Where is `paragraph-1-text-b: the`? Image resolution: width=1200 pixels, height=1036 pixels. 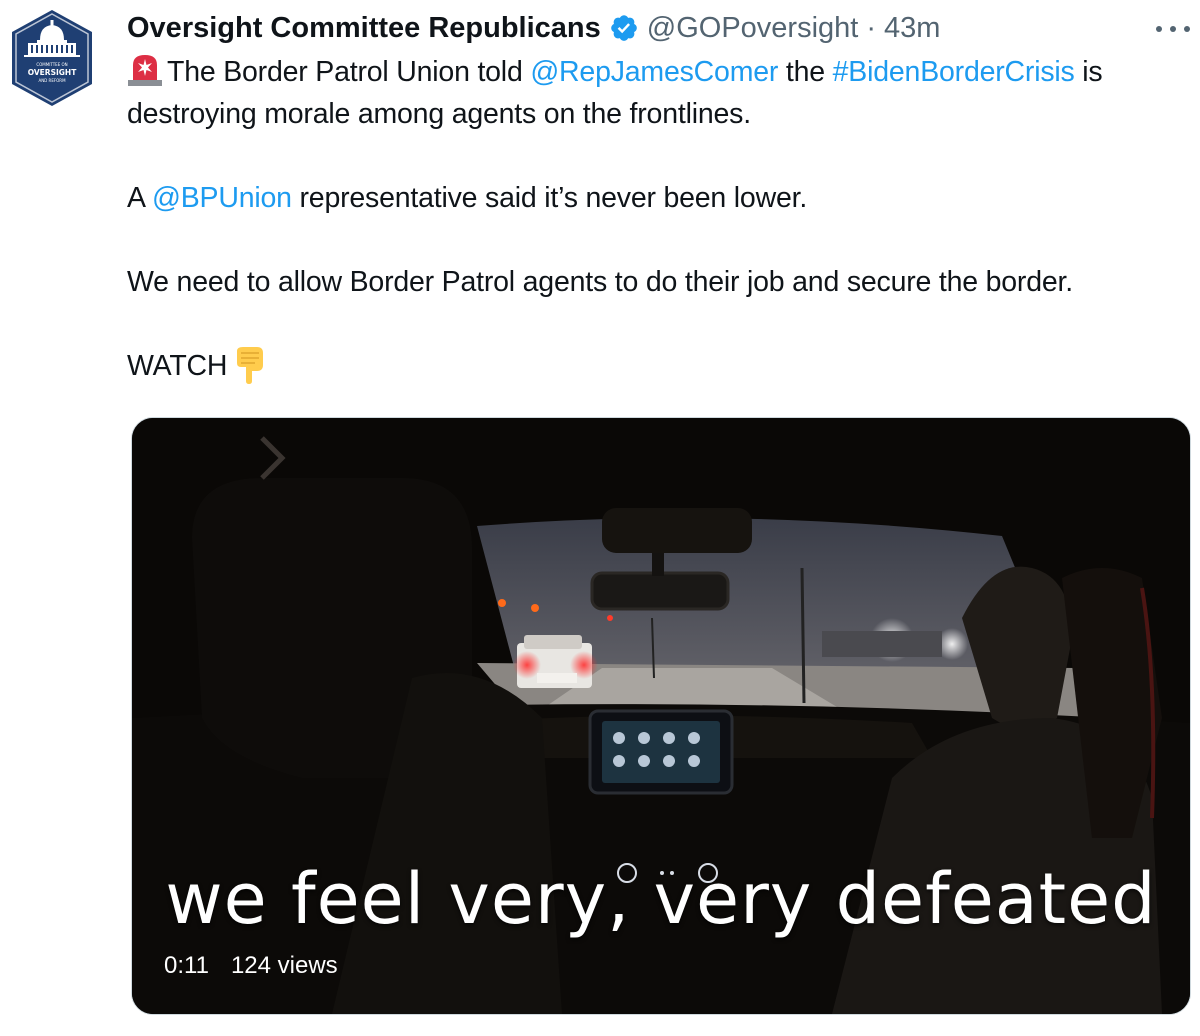
paragraph-1-text-b: the is located at coordinates (805, 72).